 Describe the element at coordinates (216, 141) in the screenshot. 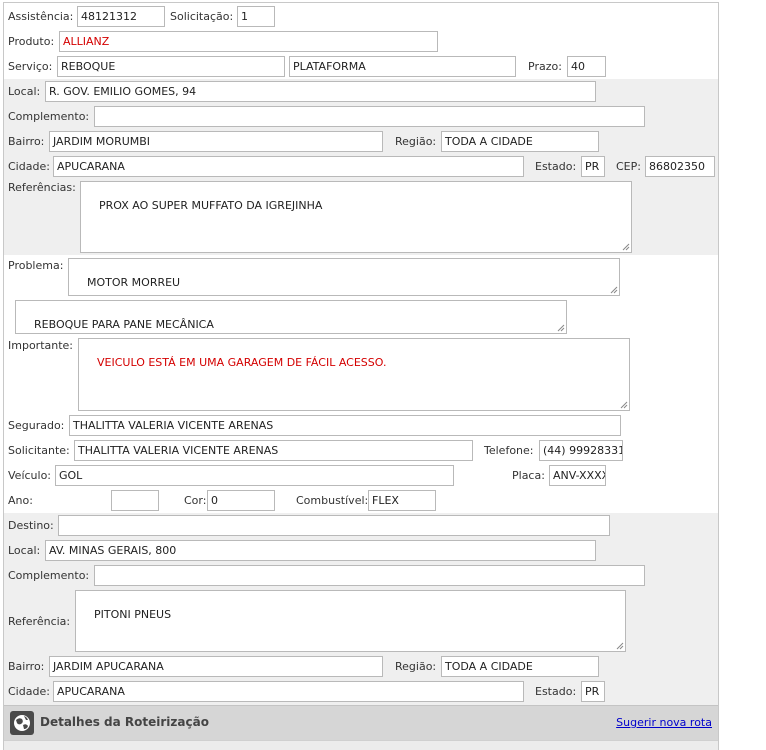

I see `bairro-input: JARDIM MORUMBI` at that location.